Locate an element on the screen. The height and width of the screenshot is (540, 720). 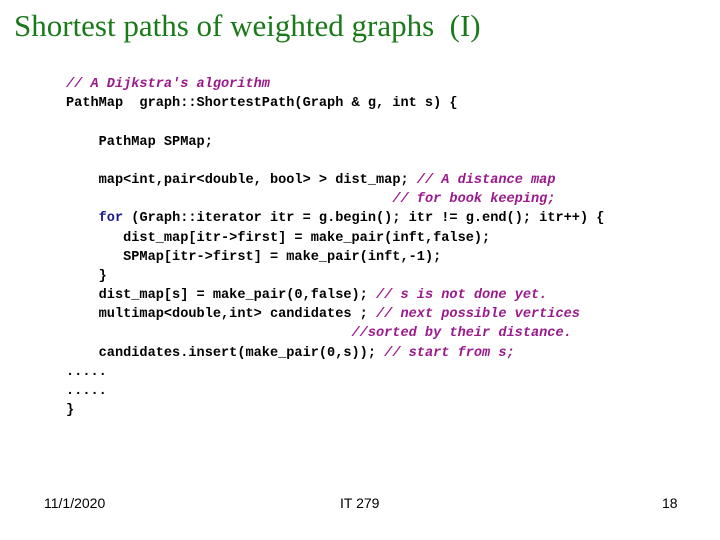
code-line: //sorted by their distance. is located at coordinates (335, 333).